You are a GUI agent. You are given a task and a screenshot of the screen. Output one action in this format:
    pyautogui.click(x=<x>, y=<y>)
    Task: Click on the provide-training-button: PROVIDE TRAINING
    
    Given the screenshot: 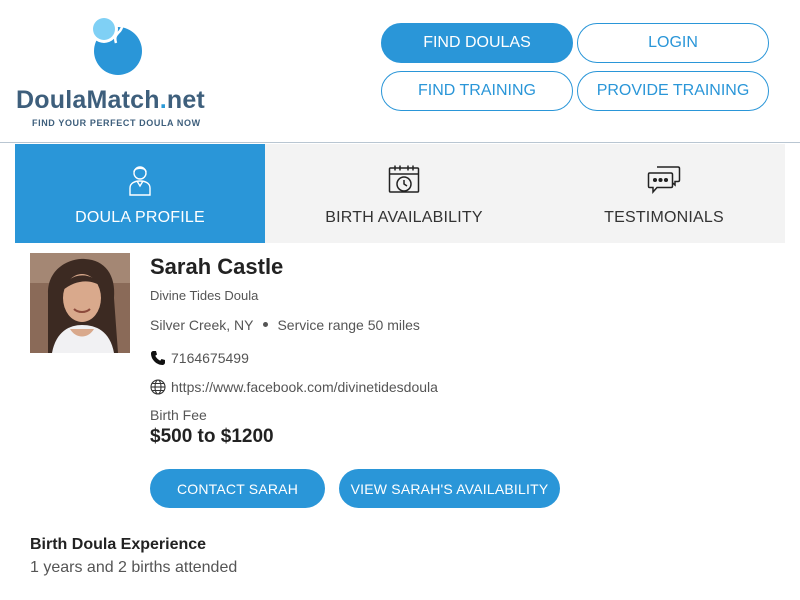 What is the action you would take?
    pyautogui.click(x=673, y=91)
    